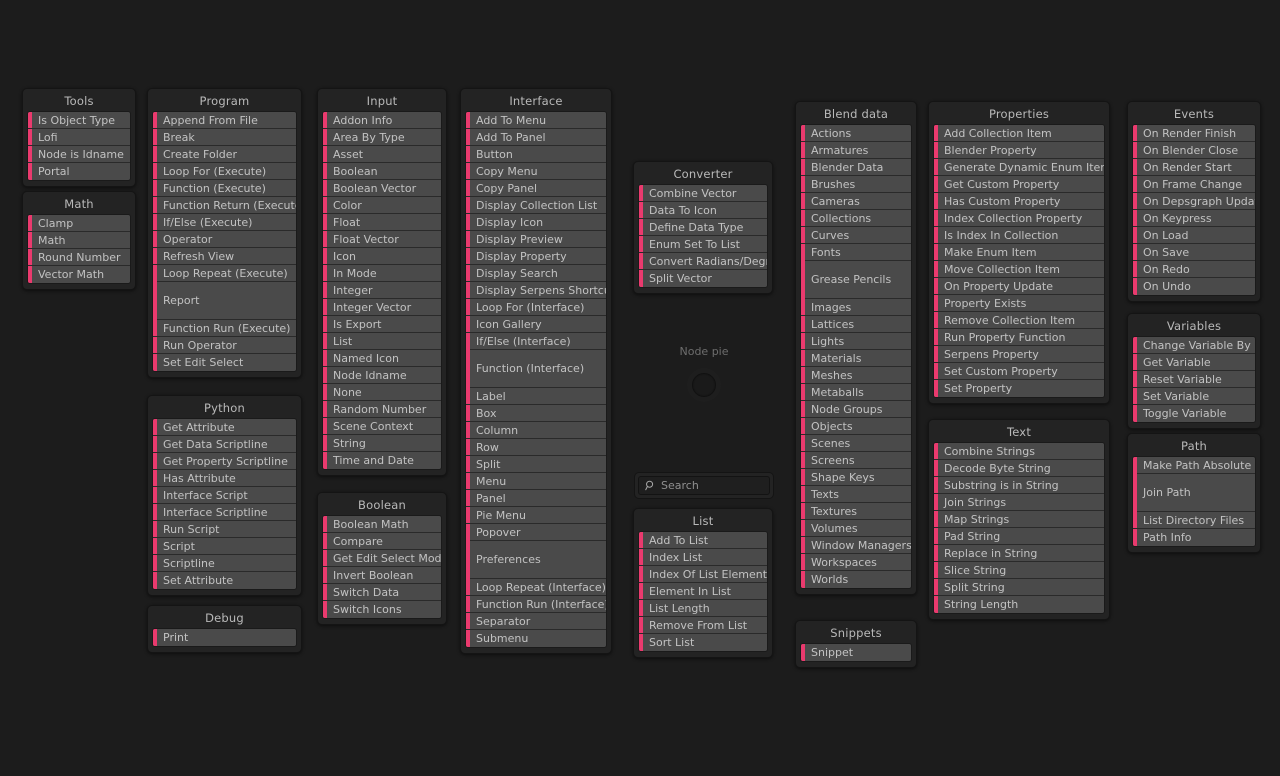 Image resolution: width=1280 pixels, height=776 pixels. What do you see at coordinates (703, 278) in the screenshot?
I see `node-item: Split Vector` at bounding box center [703, 278].